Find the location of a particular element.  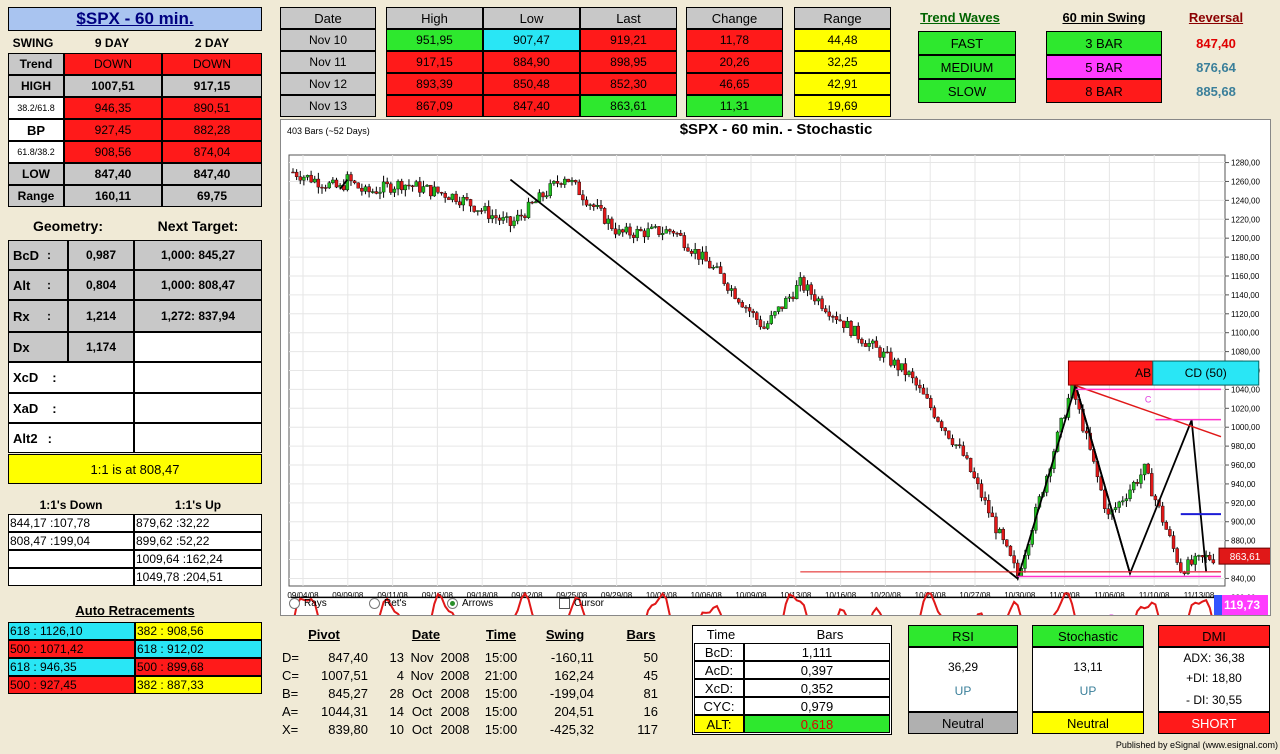

swing-col-9day: 9 DAY is located at coordinates (112, 43).